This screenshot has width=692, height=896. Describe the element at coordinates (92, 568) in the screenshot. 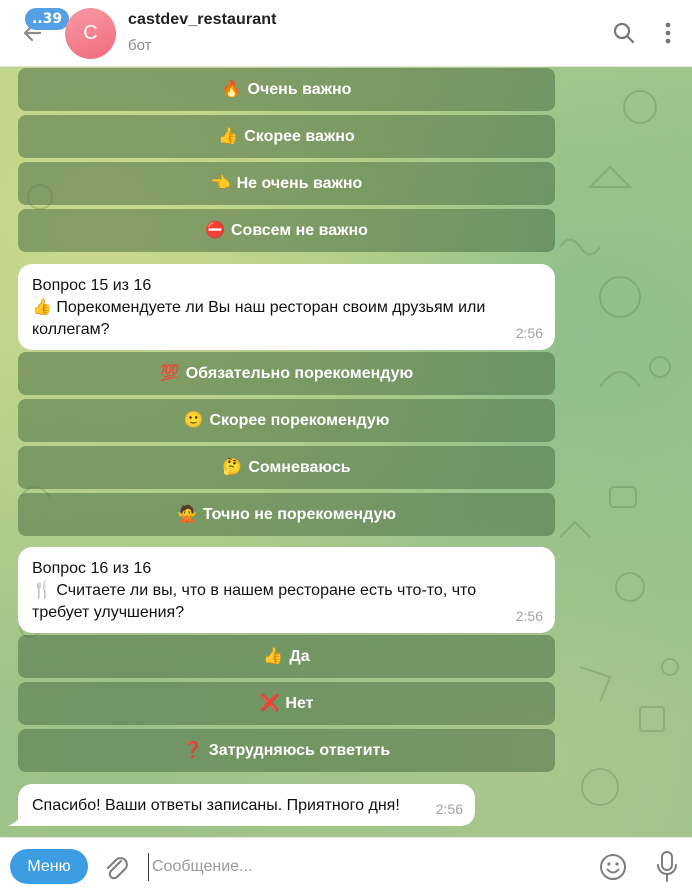

I see `question-number: Вопрос 16 из 16` at that location.